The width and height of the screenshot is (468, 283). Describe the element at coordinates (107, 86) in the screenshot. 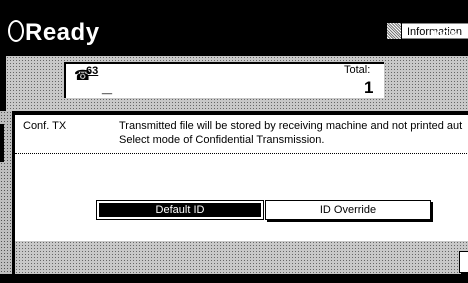

I see `destination-value: _` at that location.